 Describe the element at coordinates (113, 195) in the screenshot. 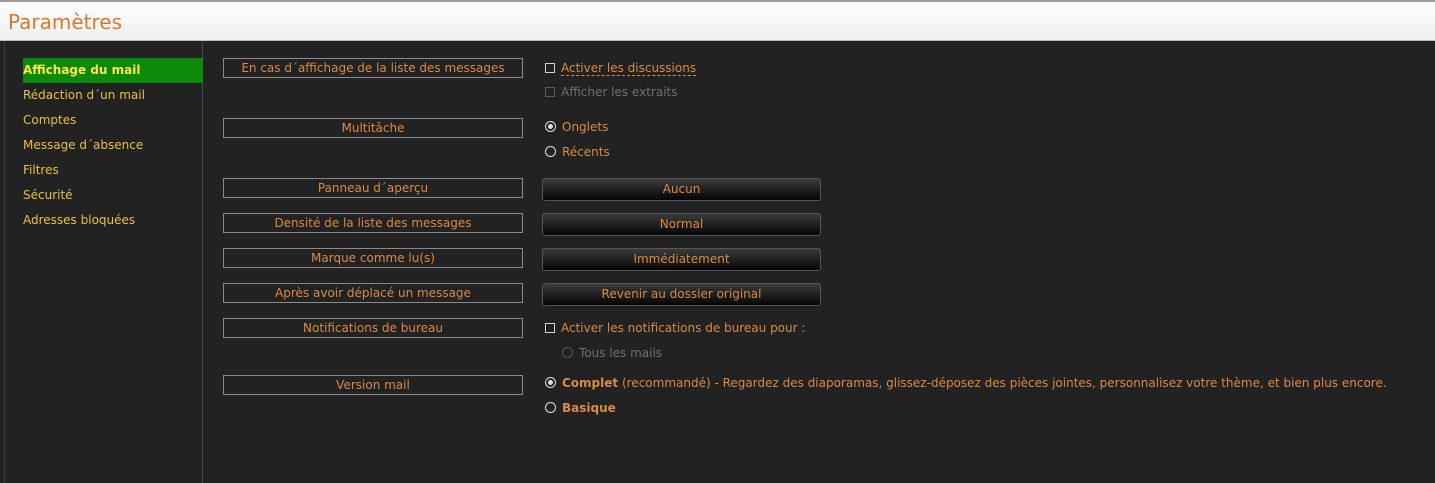

I see `sidebar-item-security: Sécurité` at that location.